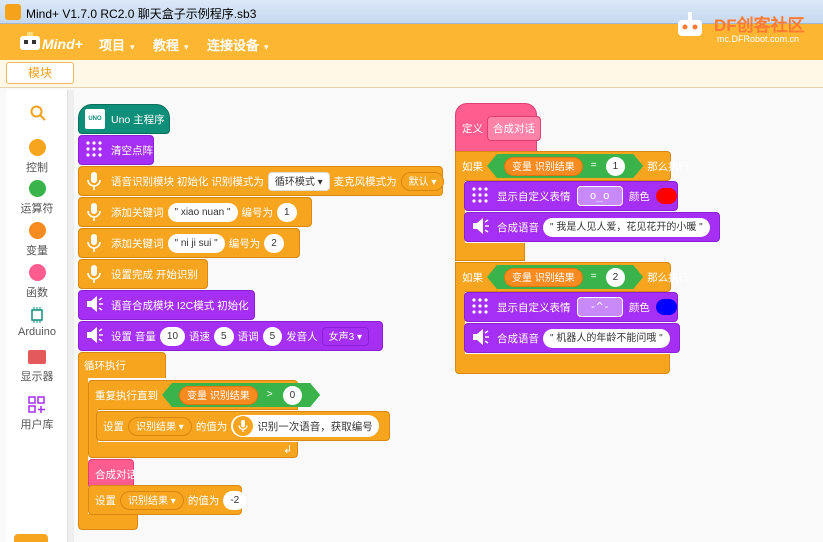  What do you see at coordinates (606, 338) in the screenshot?
I see `speech-text-2: " 机器人的年龄不能问哦 "` at bounding box center [606, 338].